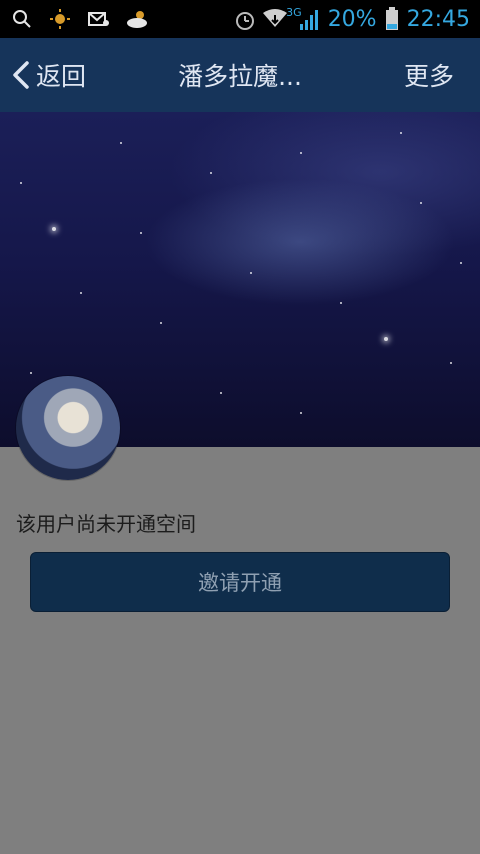 The image size is (480, 854). What do you see at coordinates (73, 19) in the screenshot?
I see `status-left` at bounding box center [73, 19].